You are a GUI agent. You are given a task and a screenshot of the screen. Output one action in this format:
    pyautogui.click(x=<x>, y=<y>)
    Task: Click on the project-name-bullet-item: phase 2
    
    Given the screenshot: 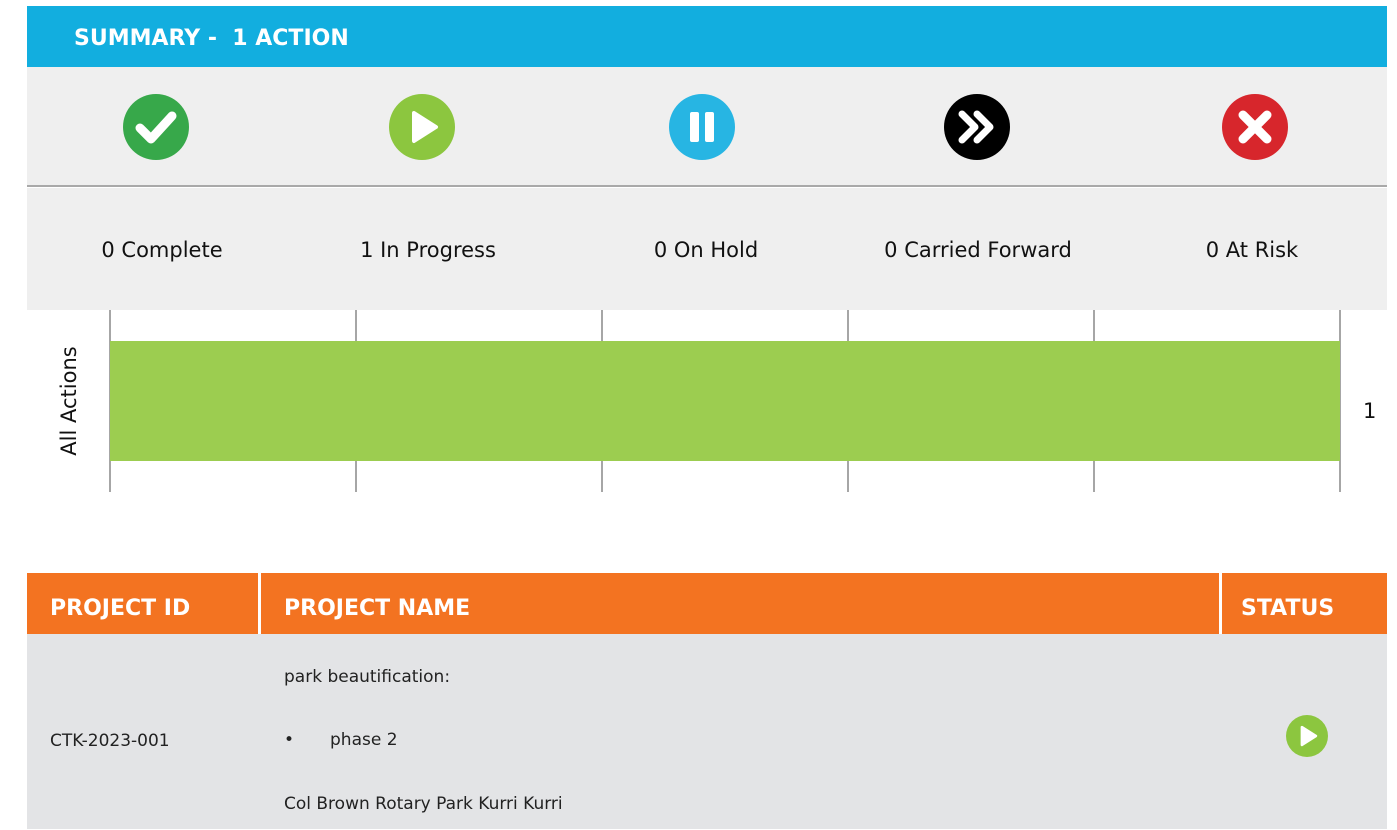 What is the action you would take?
    pyautogui.click(x=364, y=740)
    